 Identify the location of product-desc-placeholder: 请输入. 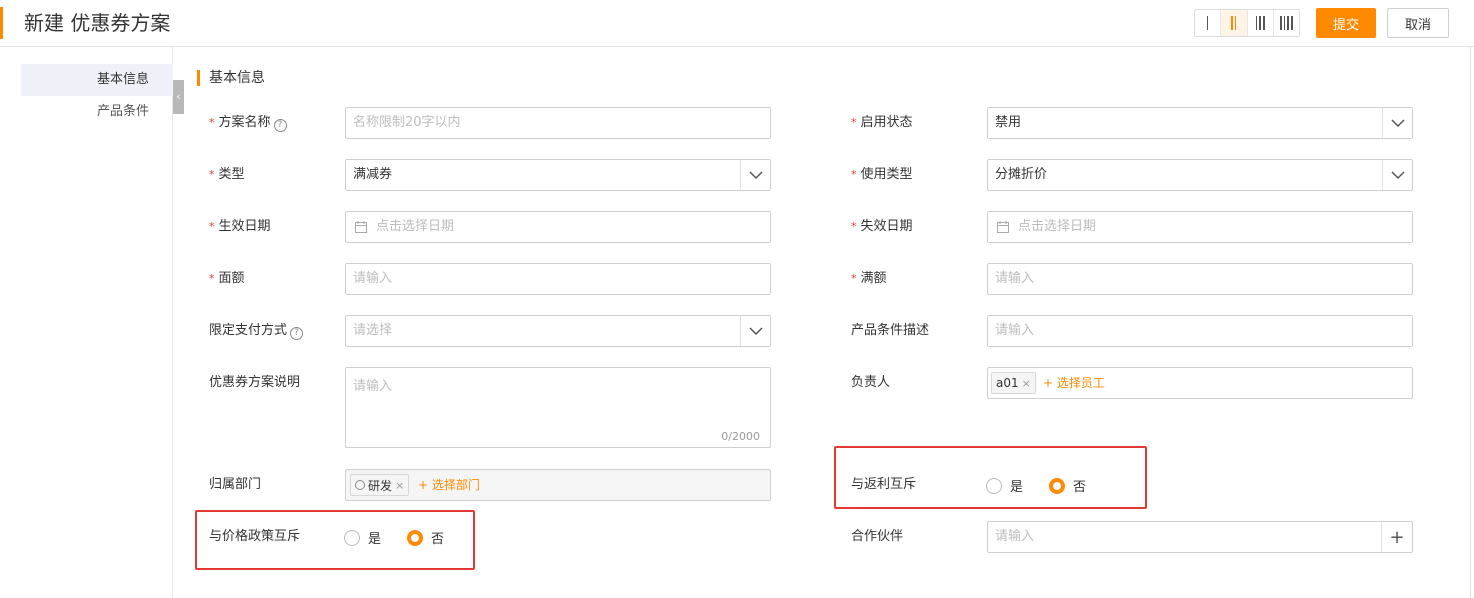
(1015, 330).